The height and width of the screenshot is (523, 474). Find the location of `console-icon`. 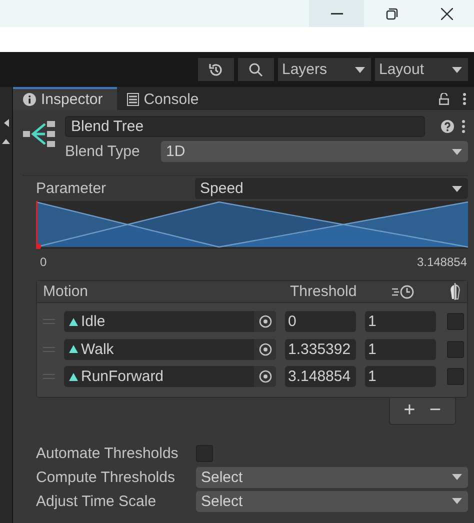

console-icon is located at coordinates (132, 99).